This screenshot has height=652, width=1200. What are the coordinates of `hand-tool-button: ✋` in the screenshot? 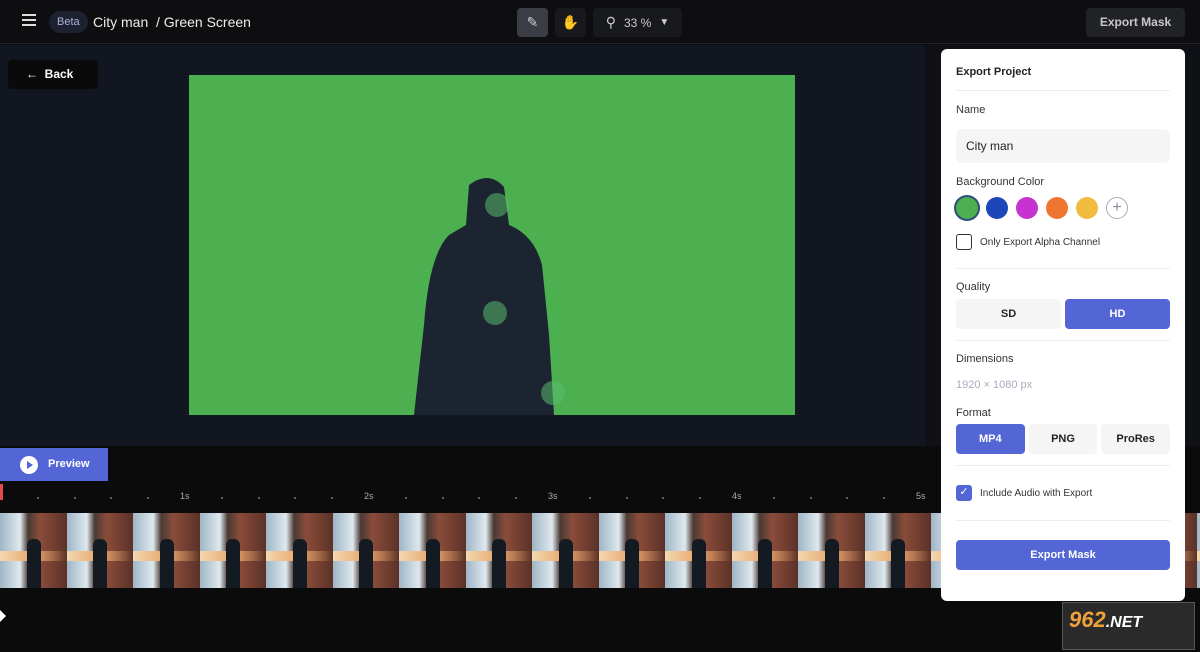 It's located at (570, 22).